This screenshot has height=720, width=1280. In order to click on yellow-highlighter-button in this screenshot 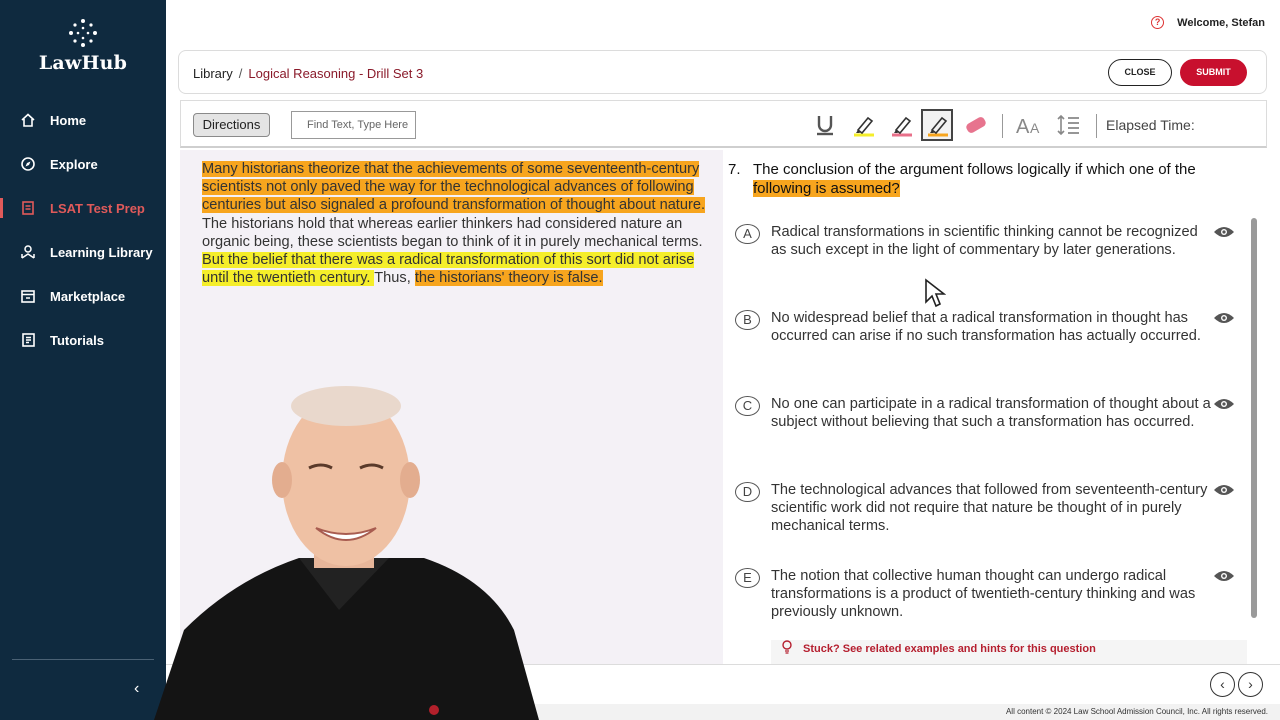, I will do `click(863, 125)`.